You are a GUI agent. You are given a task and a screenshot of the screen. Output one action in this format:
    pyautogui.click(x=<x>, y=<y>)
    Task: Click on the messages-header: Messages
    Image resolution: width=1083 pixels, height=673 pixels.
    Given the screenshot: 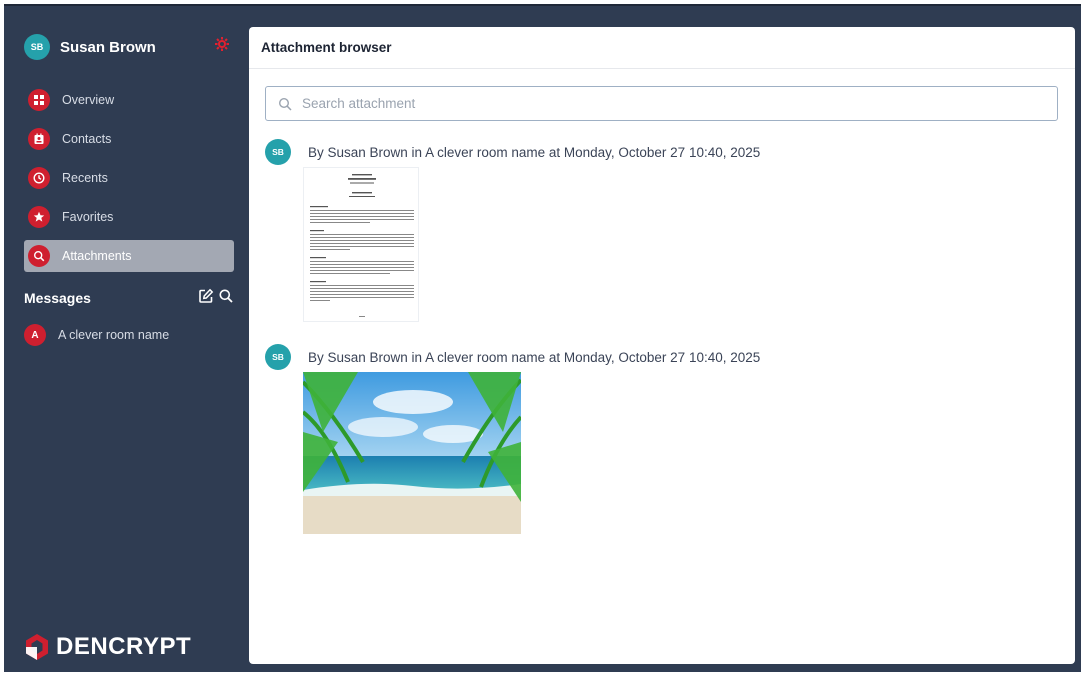 What is the action you would take?
    pyautogui.click(x=129, y=298)
    